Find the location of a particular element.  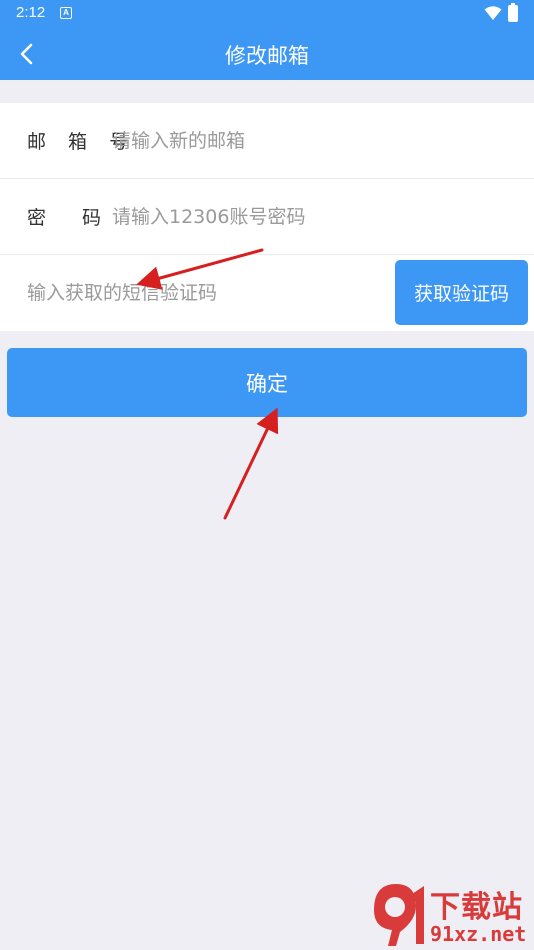

verification-code-input is located at coordinates (202, 293).